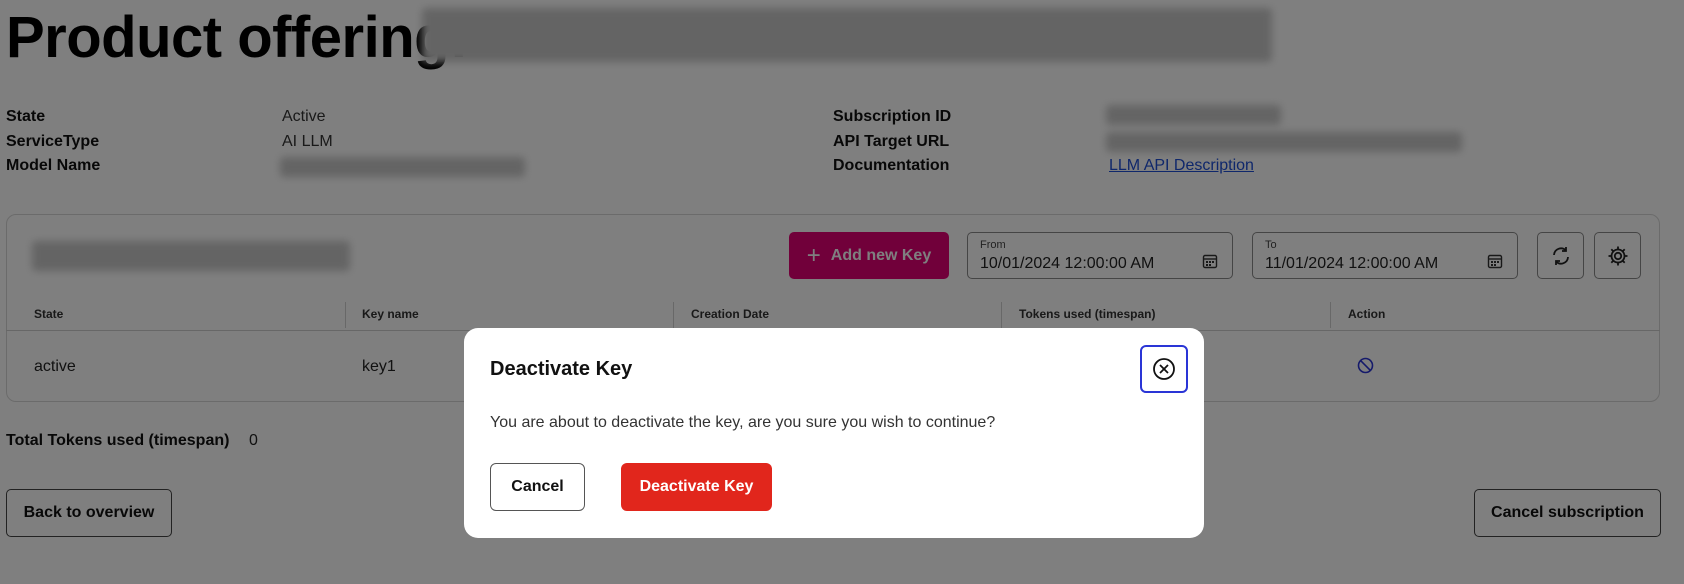  What do you see at coordinates (537, 487) in the screenshot?
I see `dialog-cancel-button: Cancel` at bounding box center [537, 487].